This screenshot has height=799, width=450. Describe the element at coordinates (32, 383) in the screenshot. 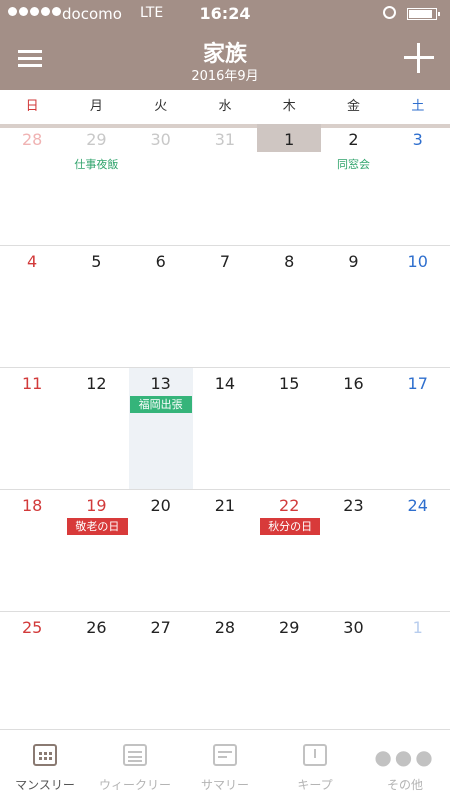

I see `day-number: 11` at that location.